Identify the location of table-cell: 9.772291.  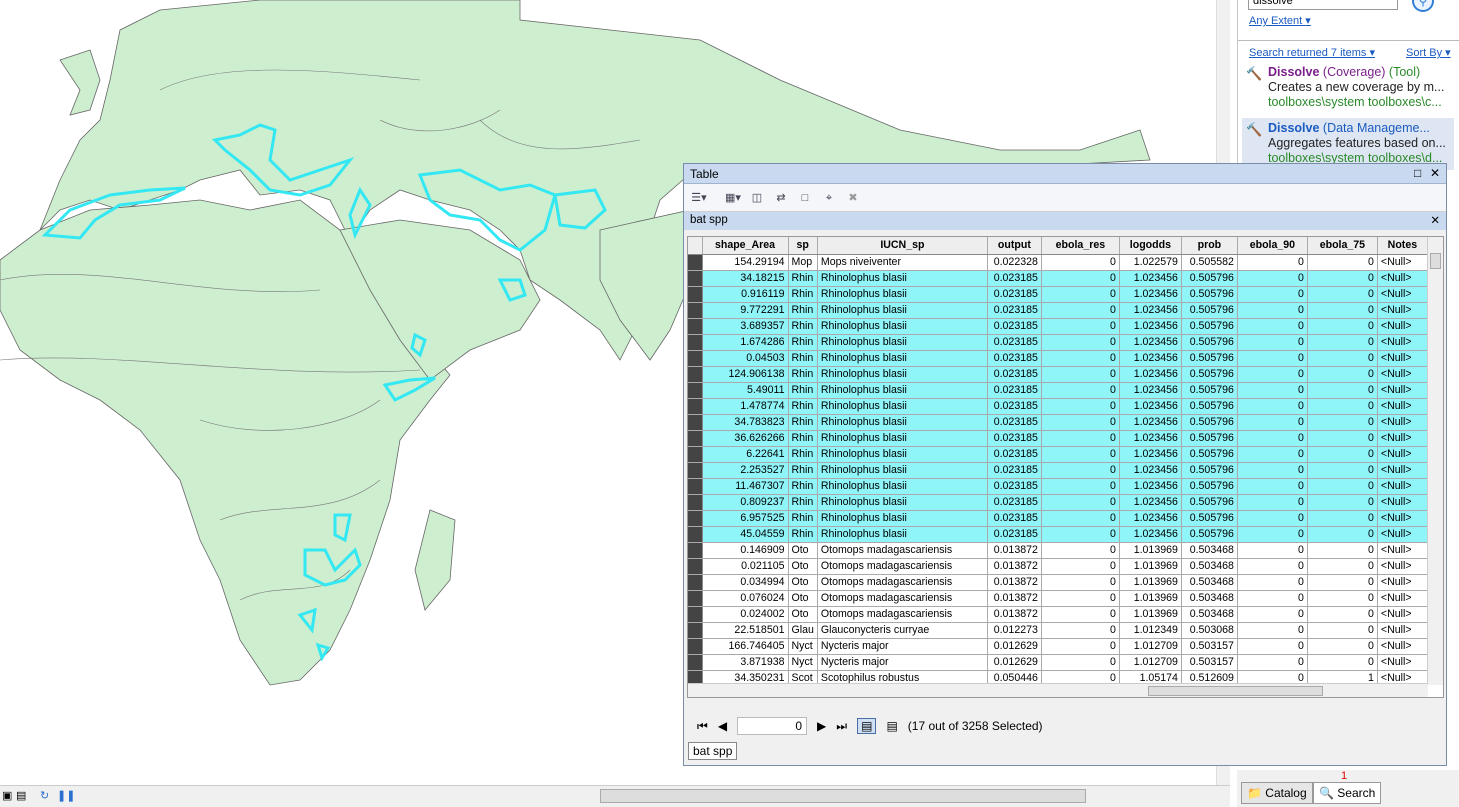
(745, 310).